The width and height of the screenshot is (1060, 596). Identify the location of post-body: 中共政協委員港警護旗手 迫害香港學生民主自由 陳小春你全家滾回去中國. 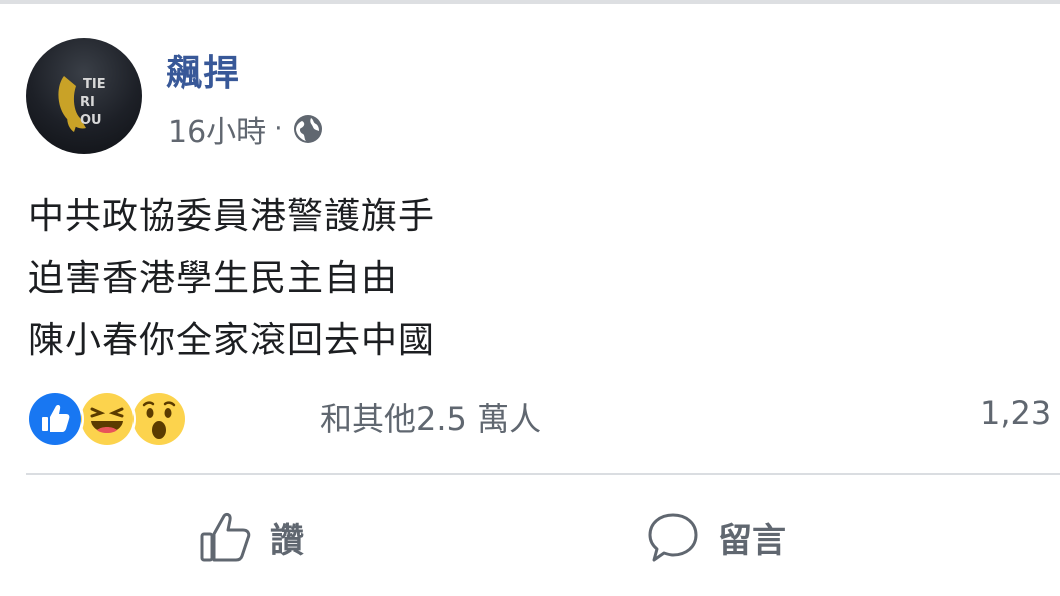
(231, 279).